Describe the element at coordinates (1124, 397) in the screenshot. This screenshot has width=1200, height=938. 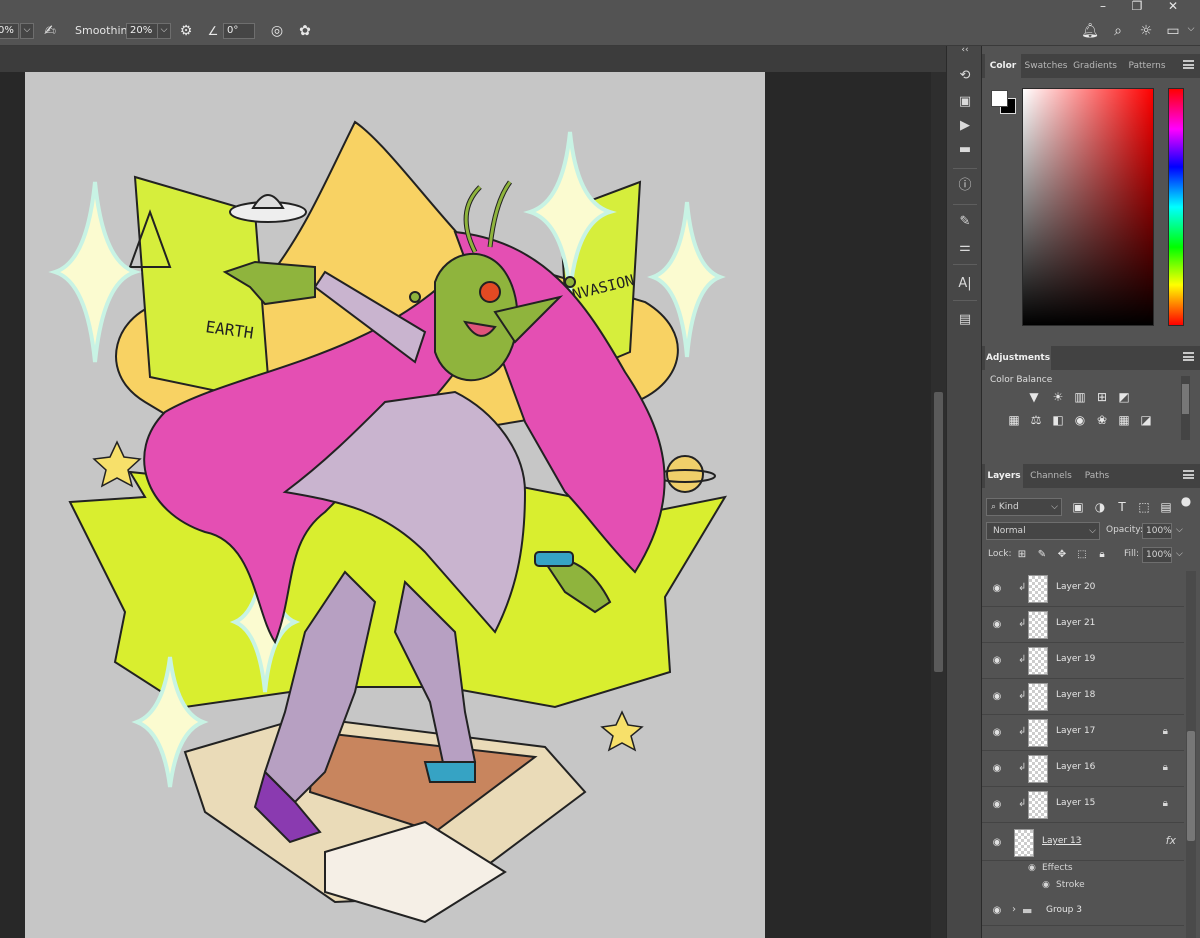
I see `exposure-icon: ◩` at that location.